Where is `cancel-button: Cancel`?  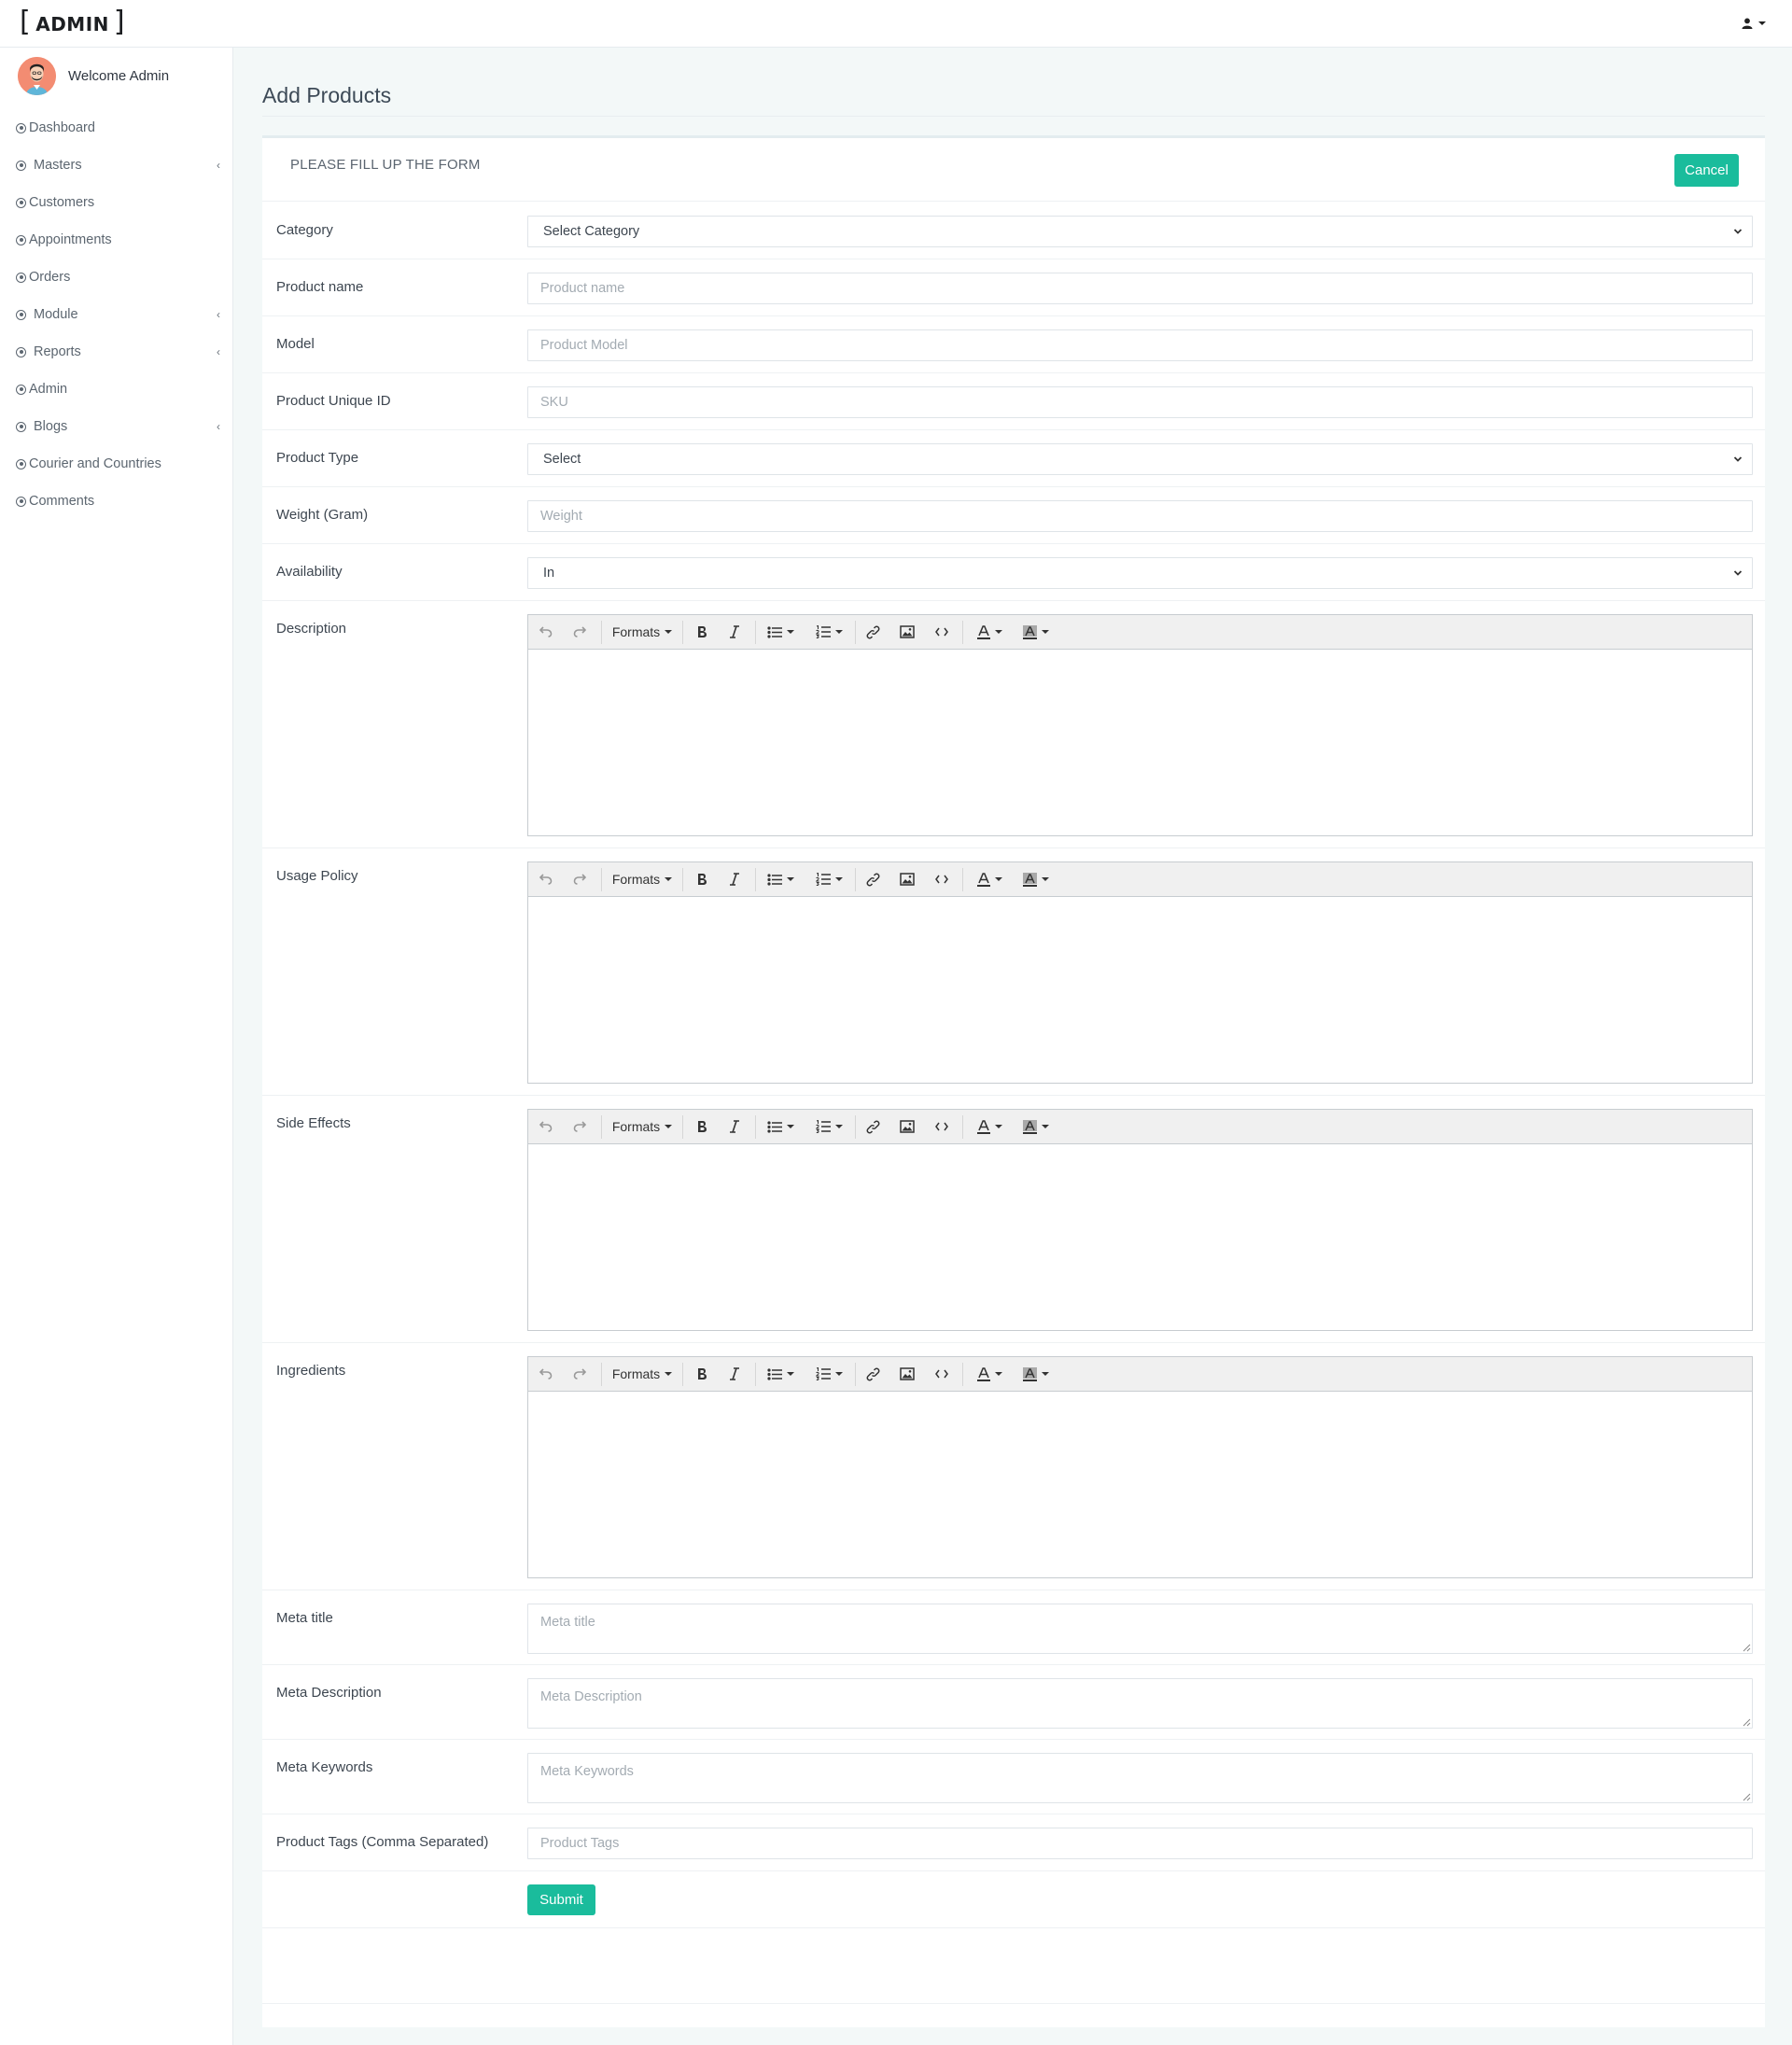 cancel-button: Cancel is located at coordinates (1706, 170).